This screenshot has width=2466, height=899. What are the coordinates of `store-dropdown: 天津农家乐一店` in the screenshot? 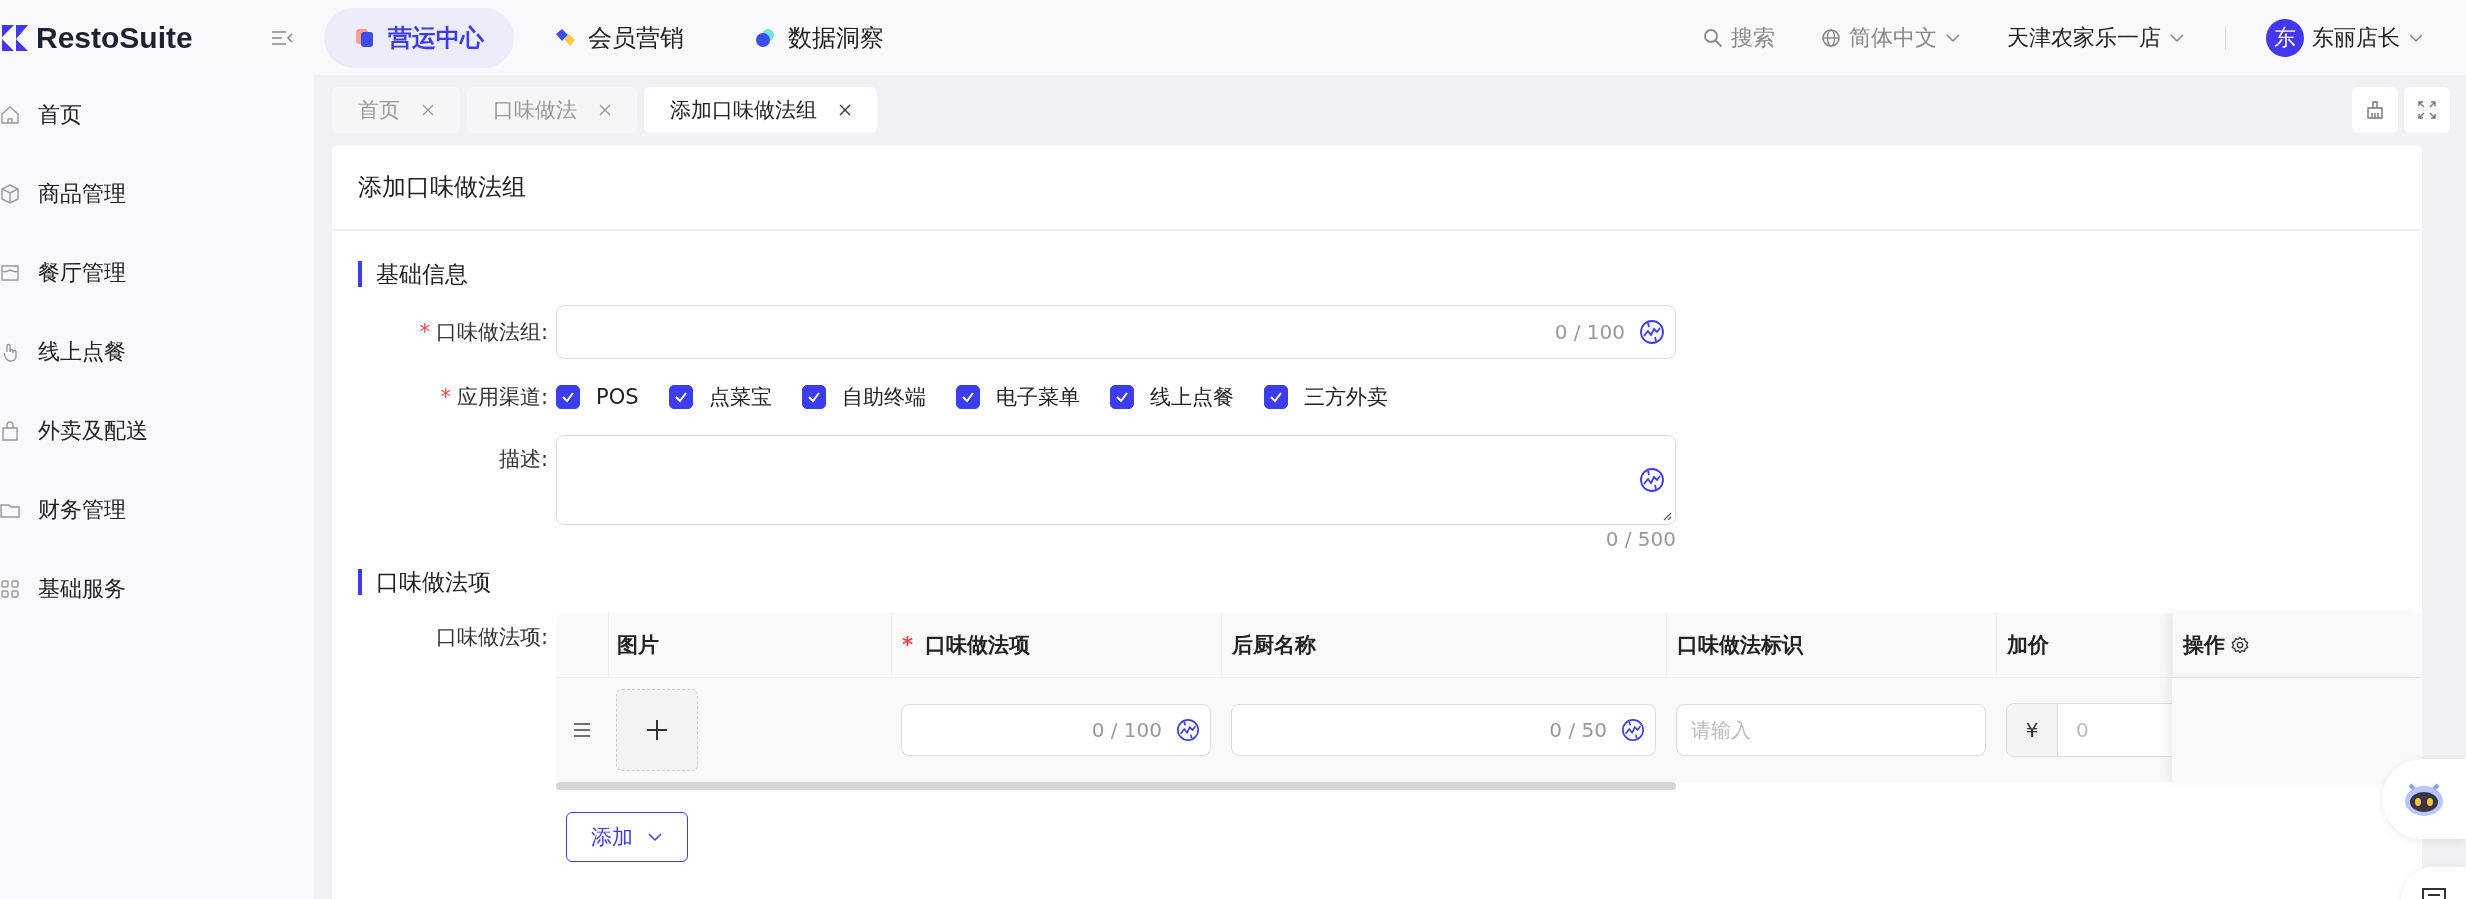 It's located at (2096, 37).